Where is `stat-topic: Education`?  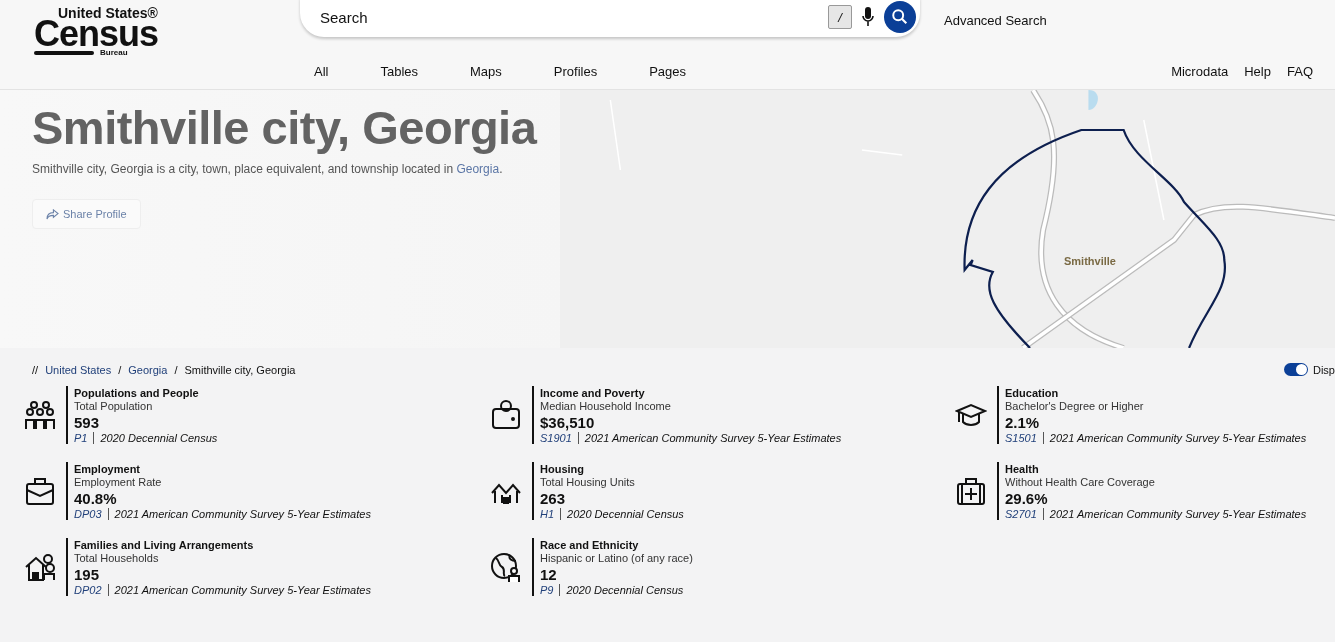
stat-topic: Education is located at coordinates (1032, 393).